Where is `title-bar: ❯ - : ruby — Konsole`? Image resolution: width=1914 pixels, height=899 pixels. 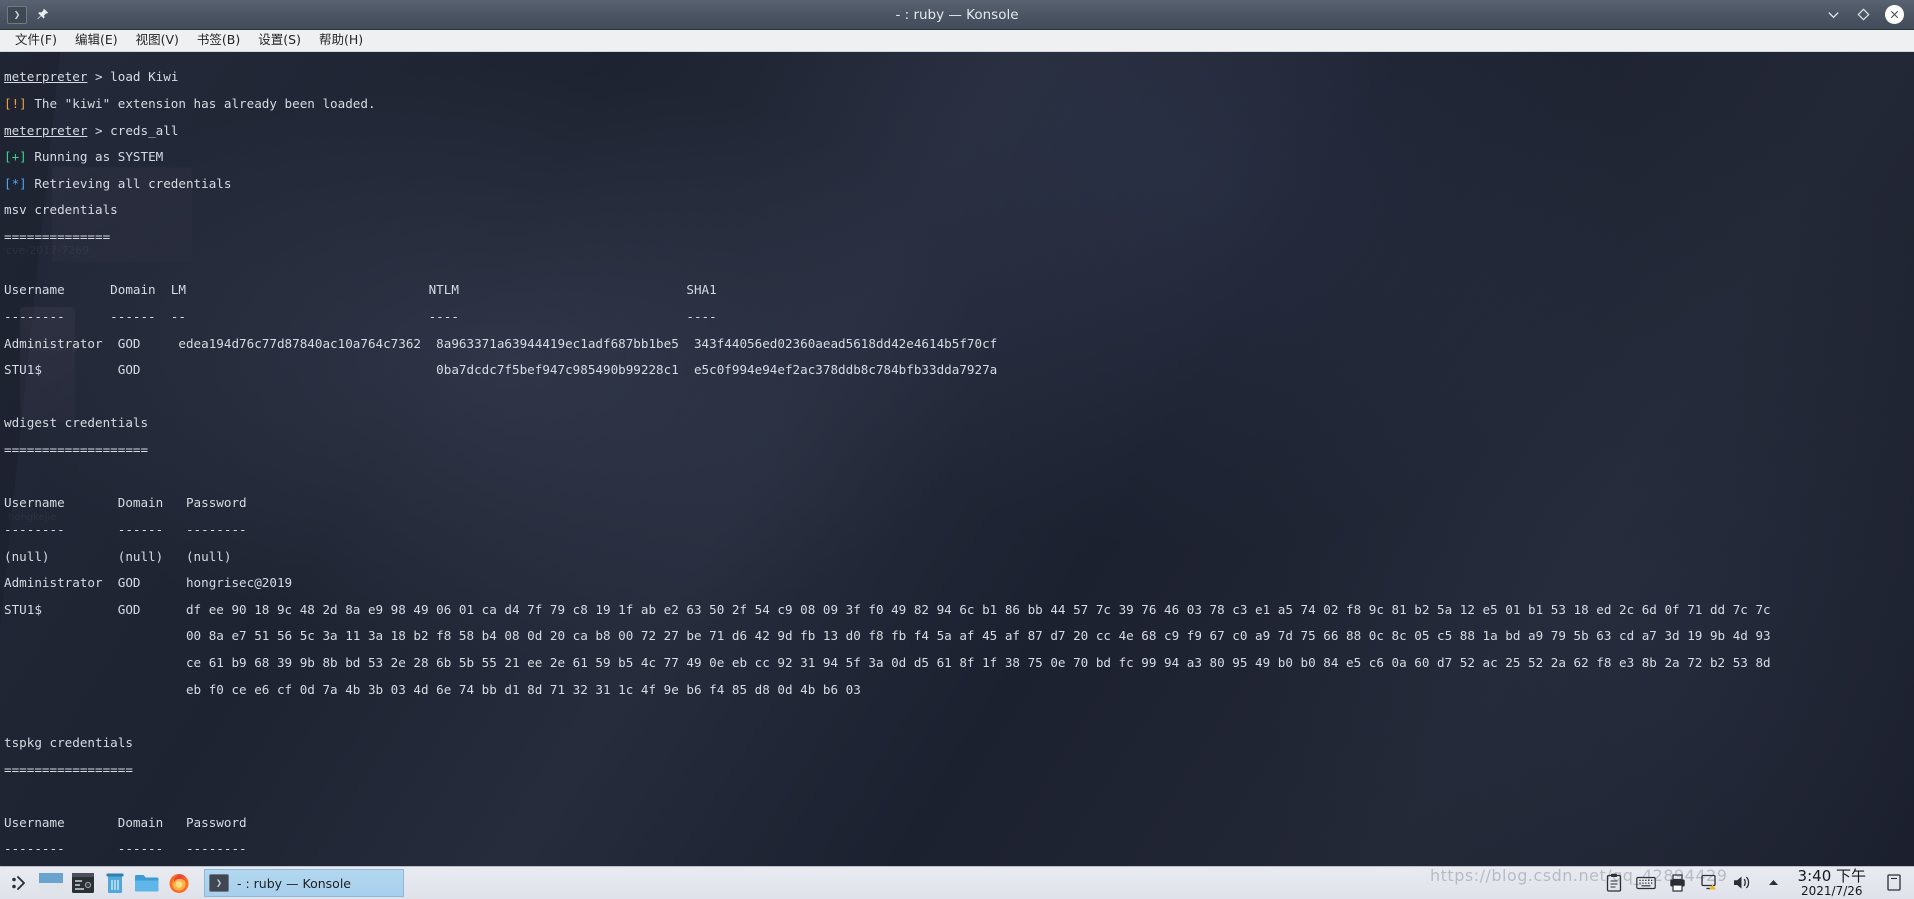 title-bar: ❯ - : ruby — Konsole is located at coordinates (957, 15).